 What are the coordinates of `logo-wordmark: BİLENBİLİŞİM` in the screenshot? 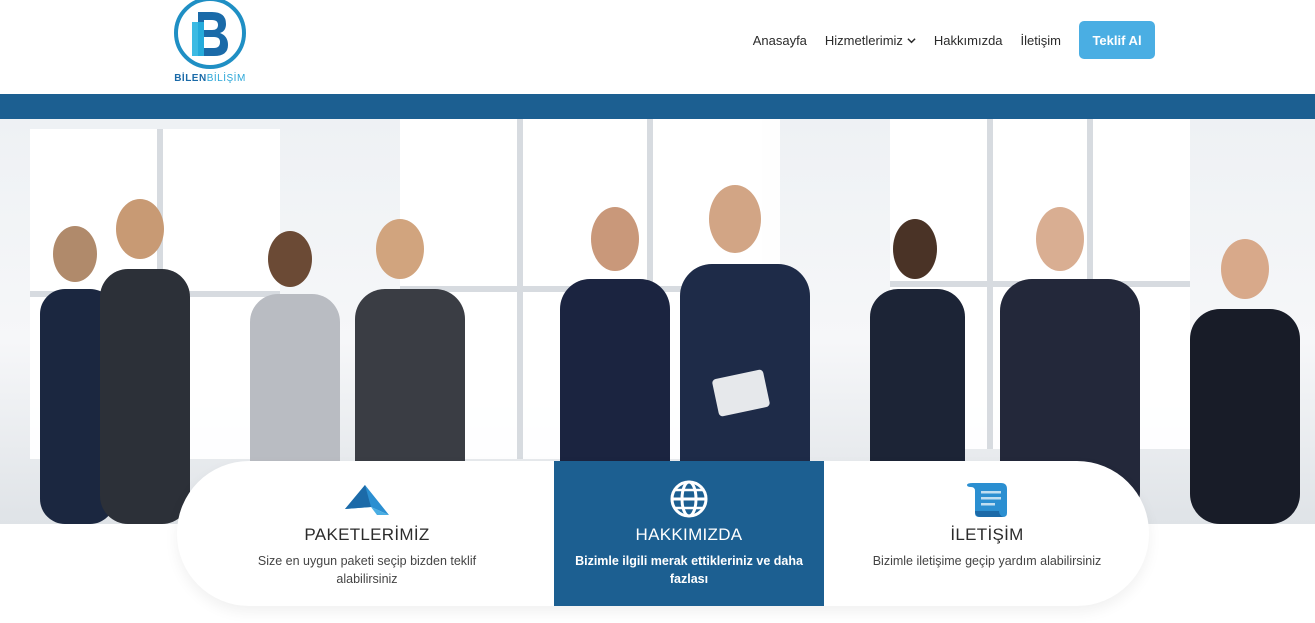 It's located at (210, 78).